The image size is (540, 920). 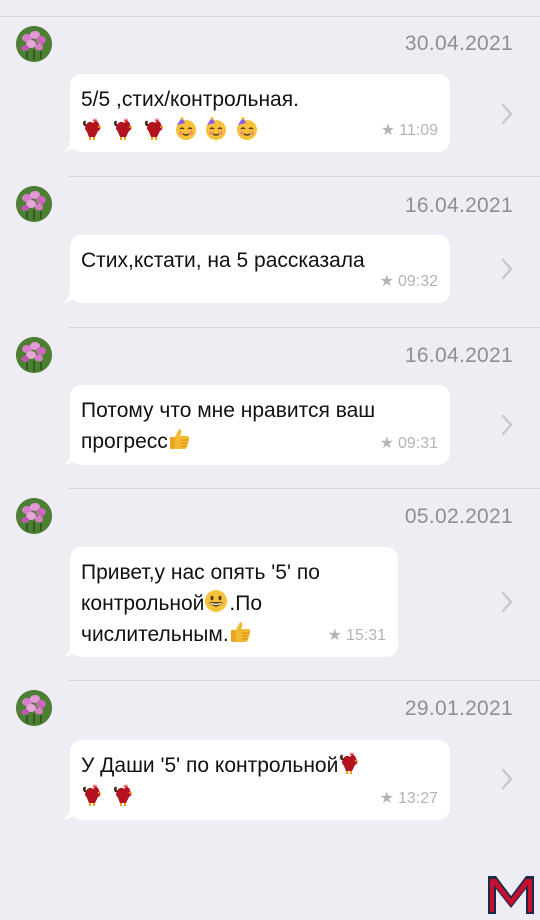 What do you see at coordinates (417, 798) in the screenshot?
I see `message-time: 13:27` at bounding box center [417, 798].